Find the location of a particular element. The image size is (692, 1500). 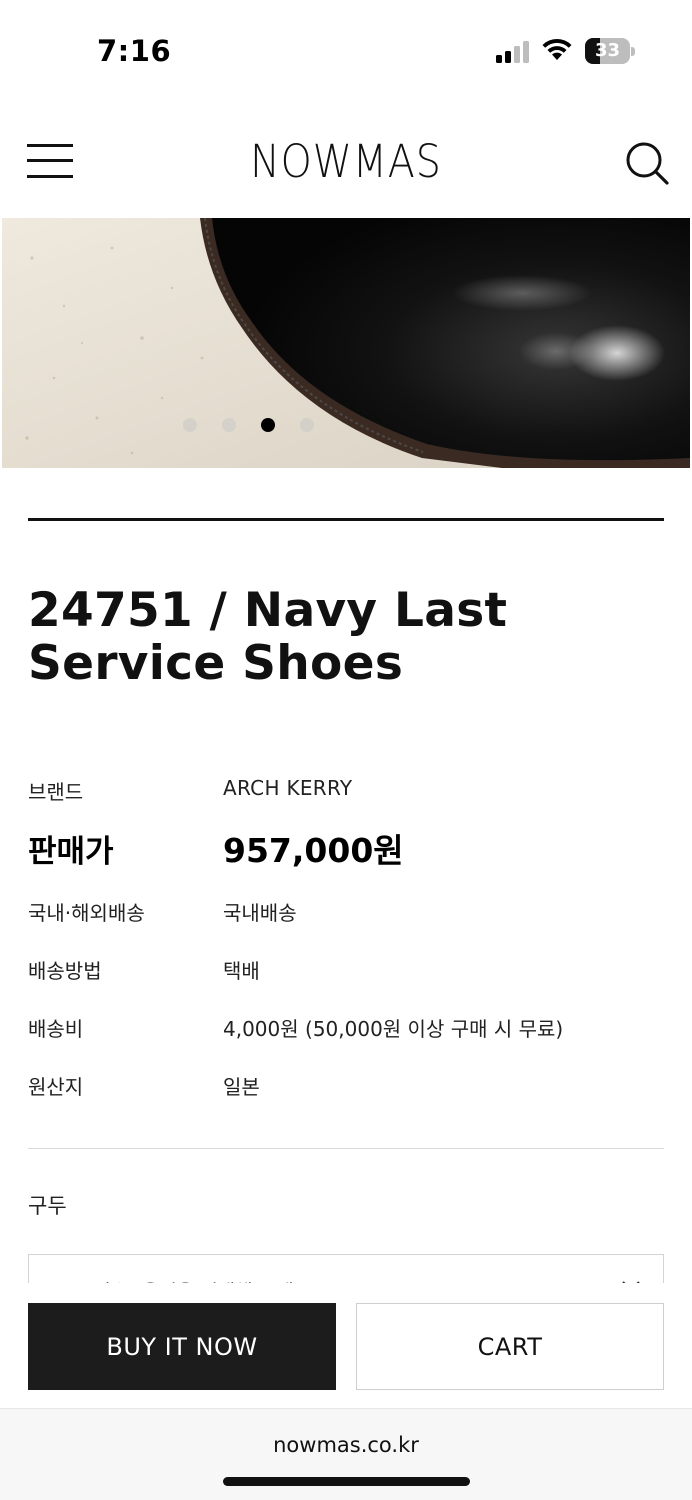

title-divider is located at coordinates (346, 519).